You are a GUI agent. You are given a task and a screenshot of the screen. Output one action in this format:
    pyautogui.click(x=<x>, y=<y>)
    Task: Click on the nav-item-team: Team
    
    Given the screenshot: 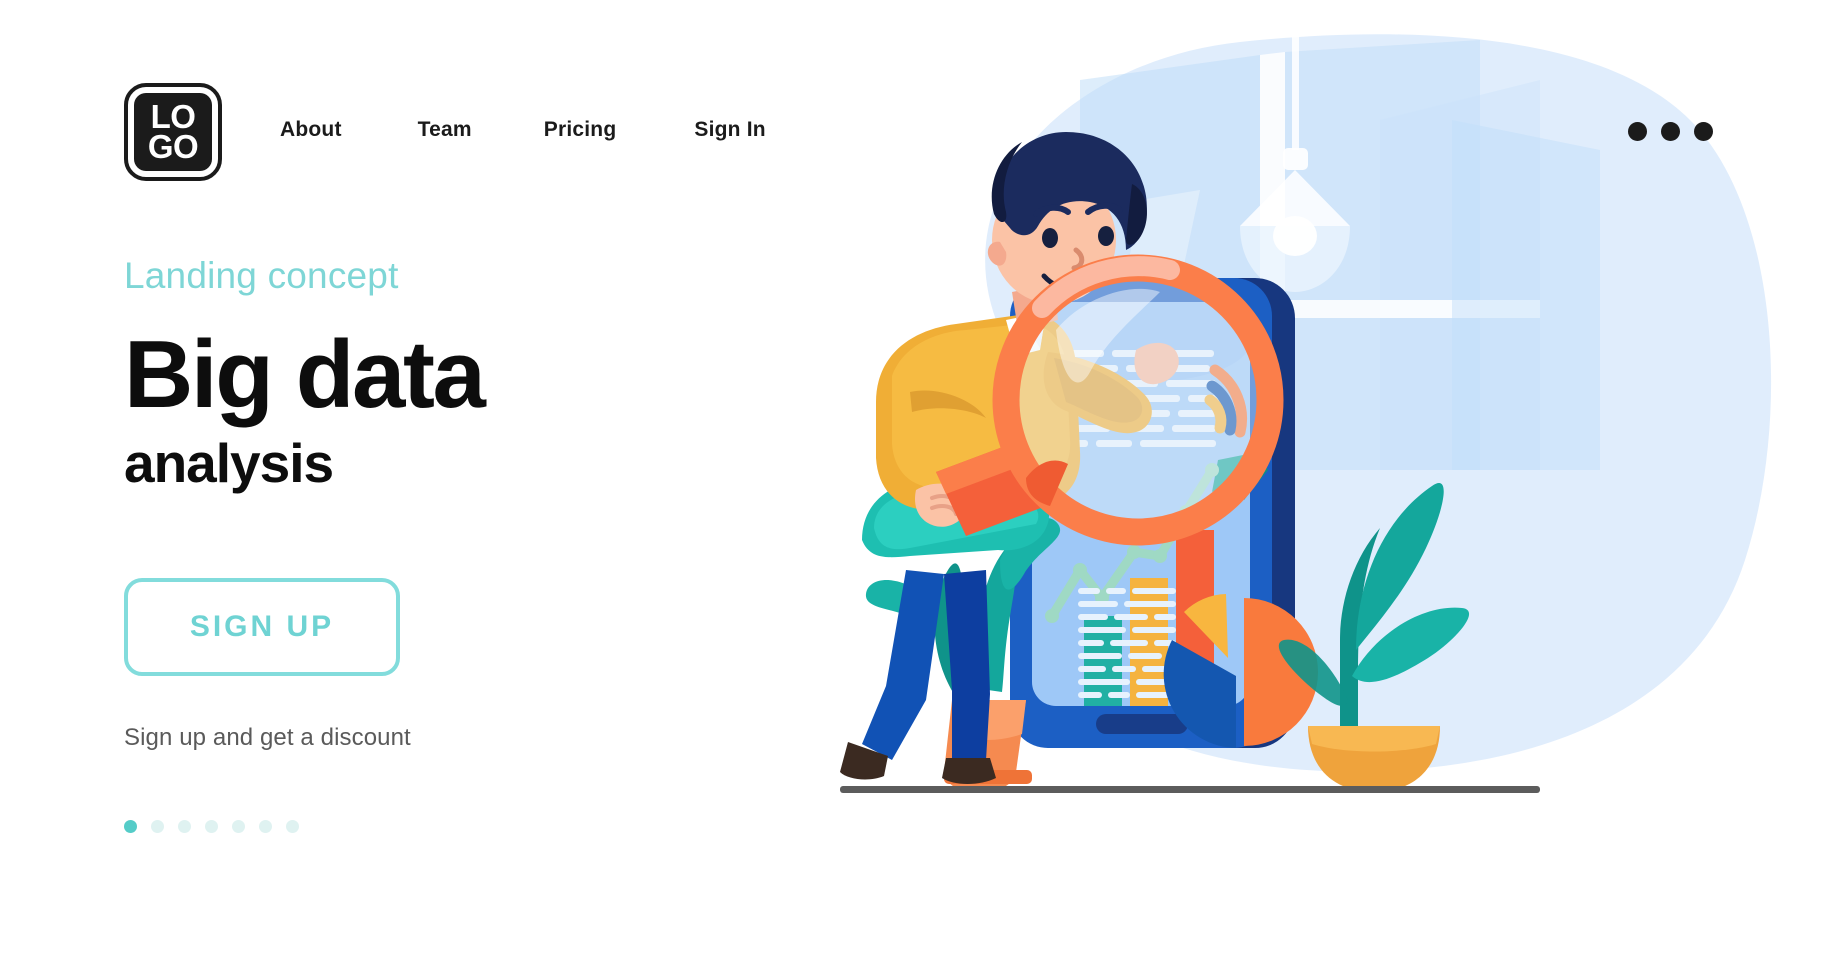 What is the action you would take?
    pyautogui.click(x=445, y=130)
    